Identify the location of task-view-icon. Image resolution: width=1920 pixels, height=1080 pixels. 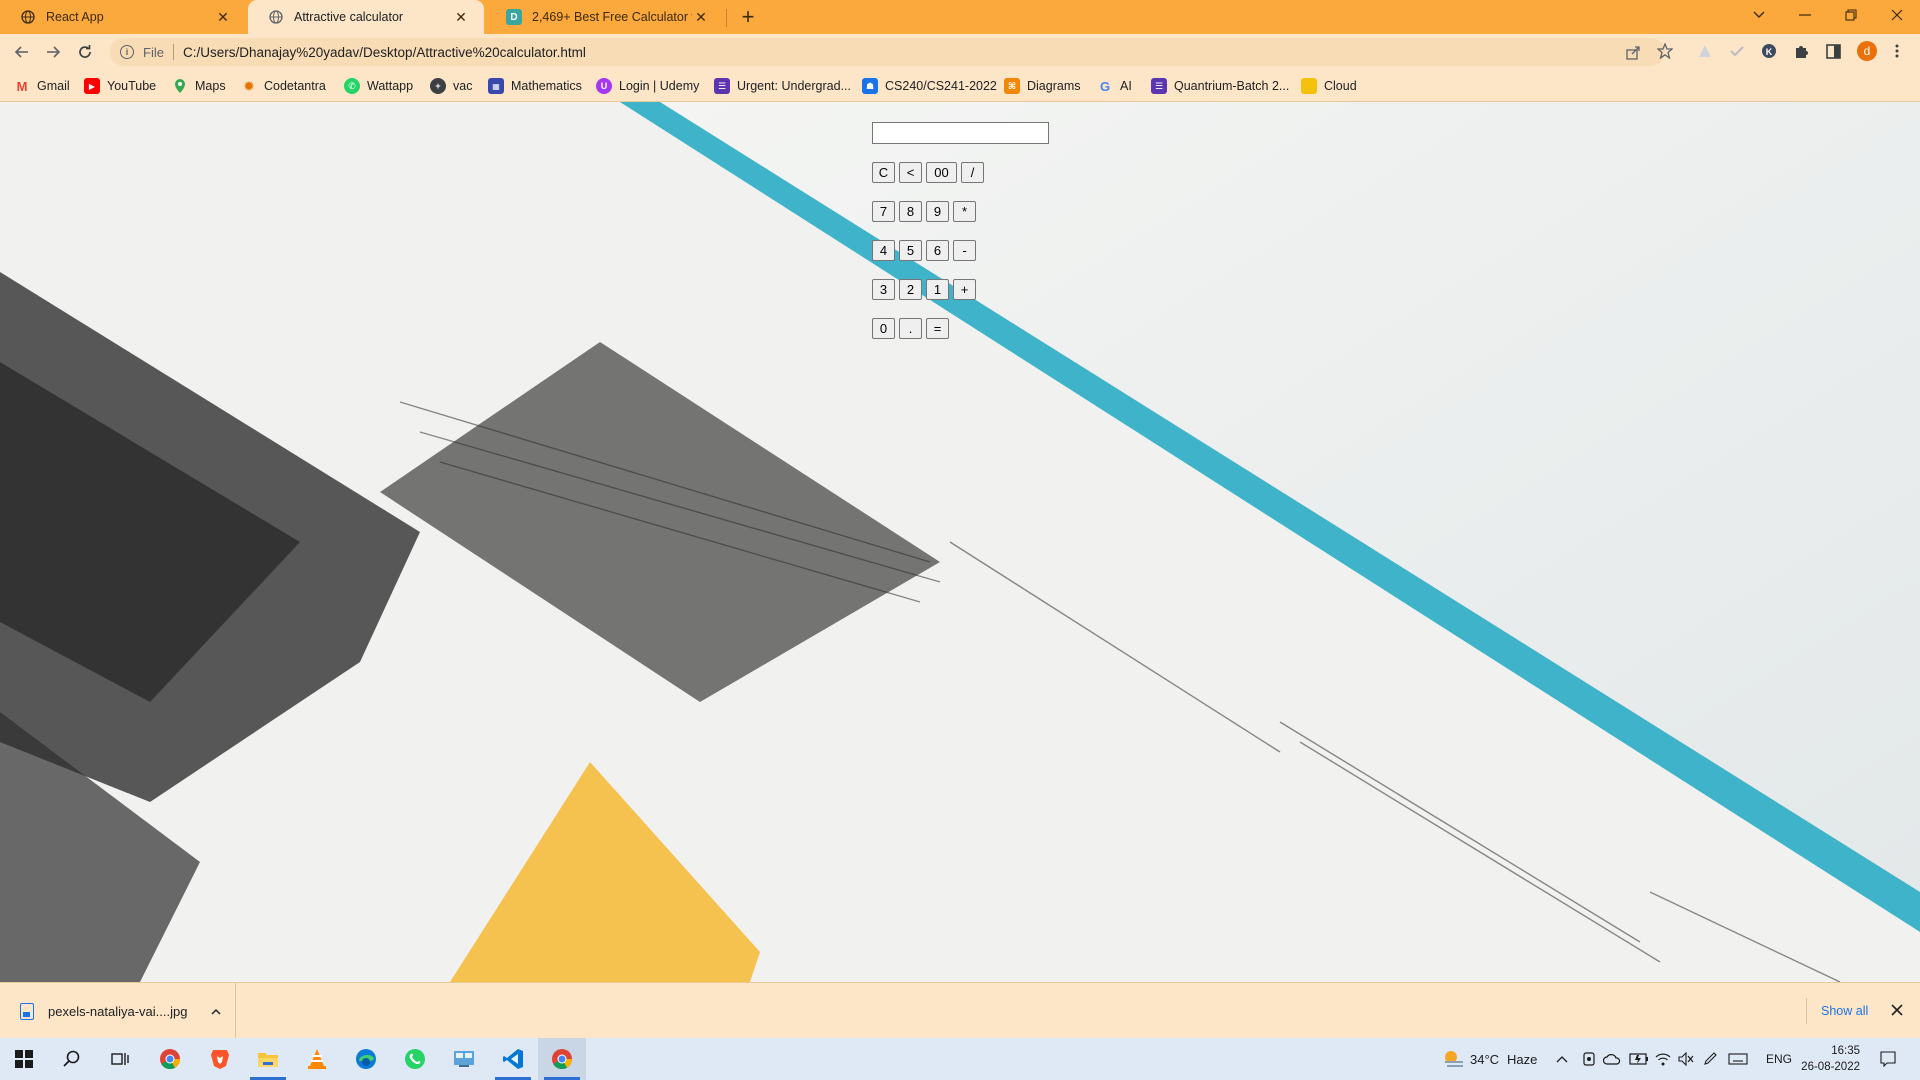
(120, 1059).